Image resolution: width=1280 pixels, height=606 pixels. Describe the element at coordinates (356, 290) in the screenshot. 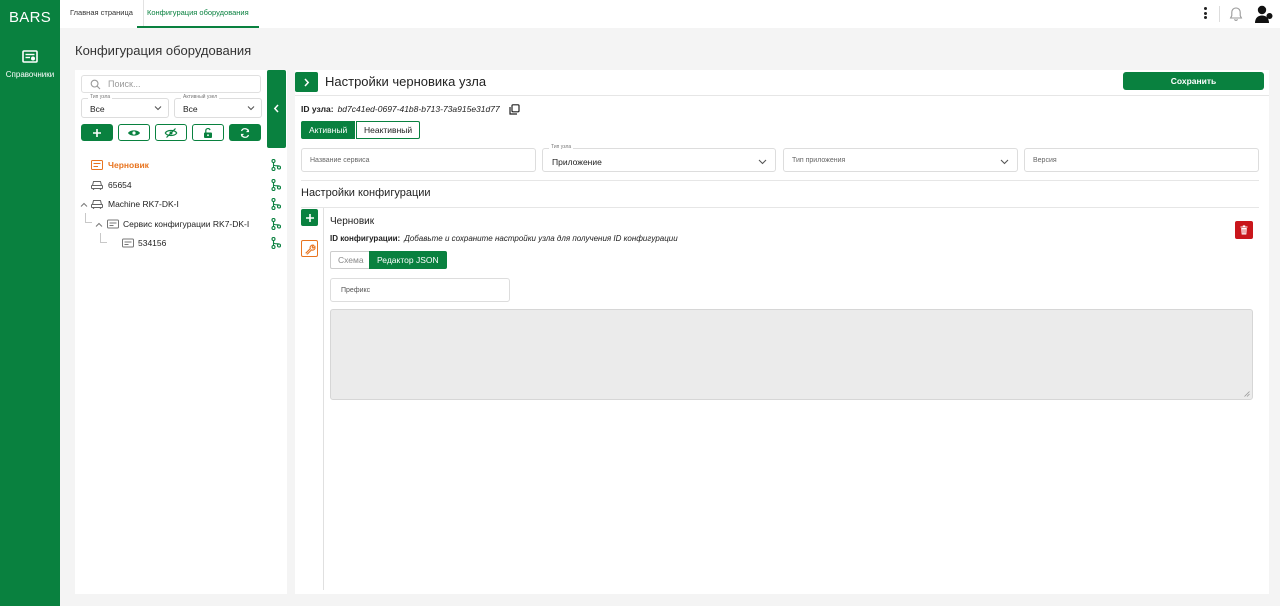

I see `prefix-placeholder: Префикс` at that location.